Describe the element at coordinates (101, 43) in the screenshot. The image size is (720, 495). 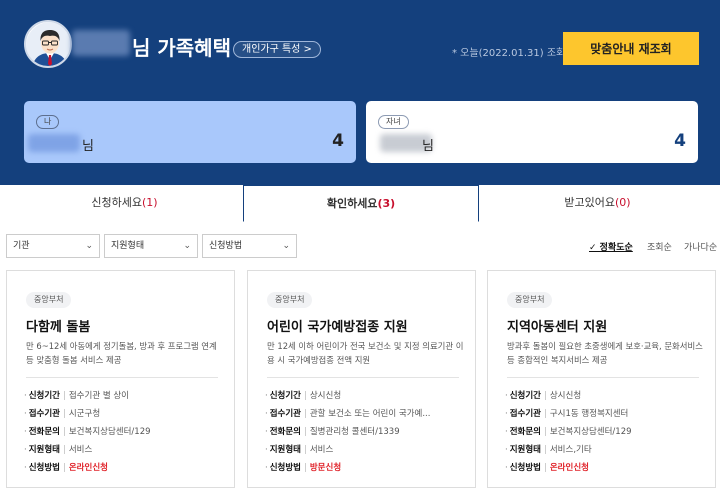
I see `redacted-user-name` at that location.